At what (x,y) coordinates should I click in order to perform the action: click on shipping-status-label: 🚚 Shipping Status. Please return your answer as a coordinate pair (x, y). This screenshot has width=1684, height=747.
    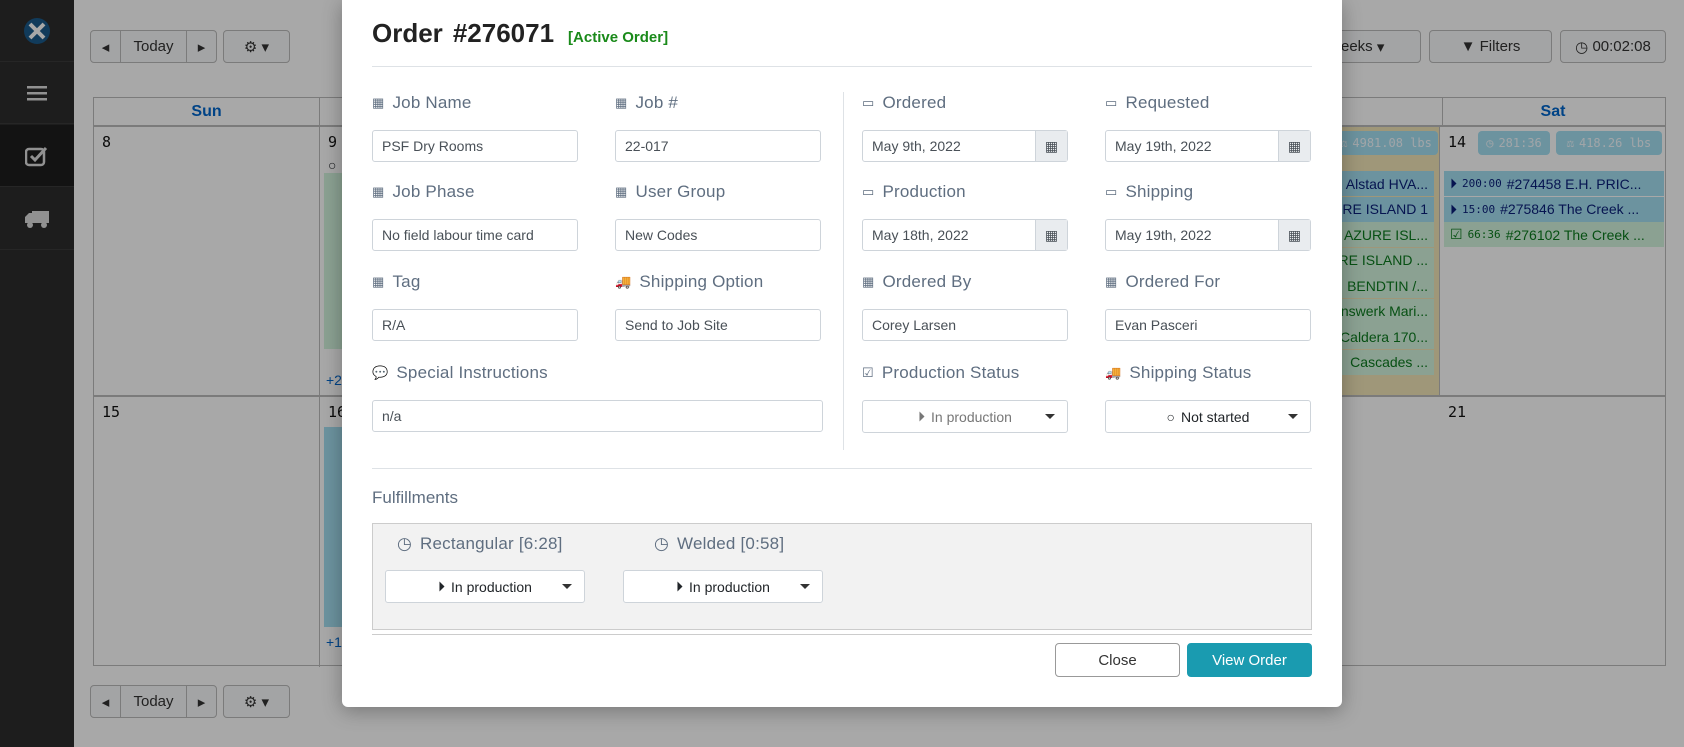
    Looking at the image, I should click on (1178, 372).